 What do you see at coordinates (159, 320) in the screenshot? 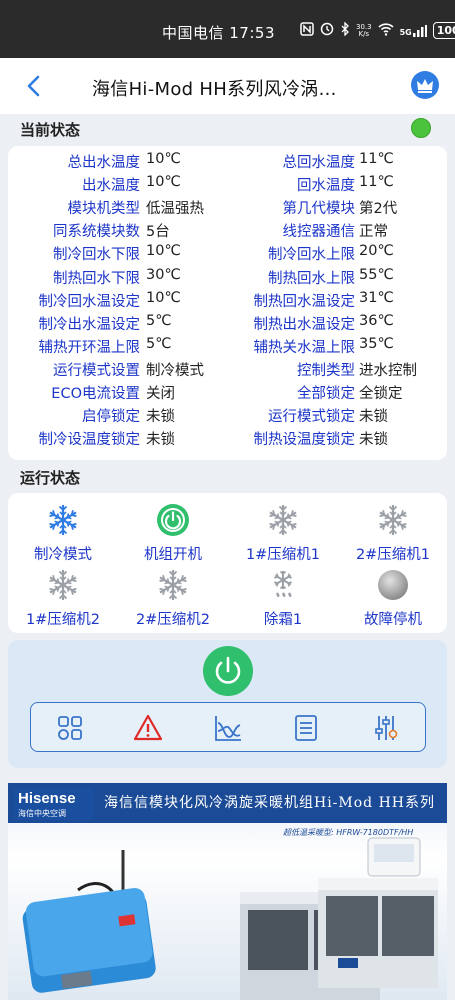
I see `param-value: 5℃` at bounding box center [159, 320].